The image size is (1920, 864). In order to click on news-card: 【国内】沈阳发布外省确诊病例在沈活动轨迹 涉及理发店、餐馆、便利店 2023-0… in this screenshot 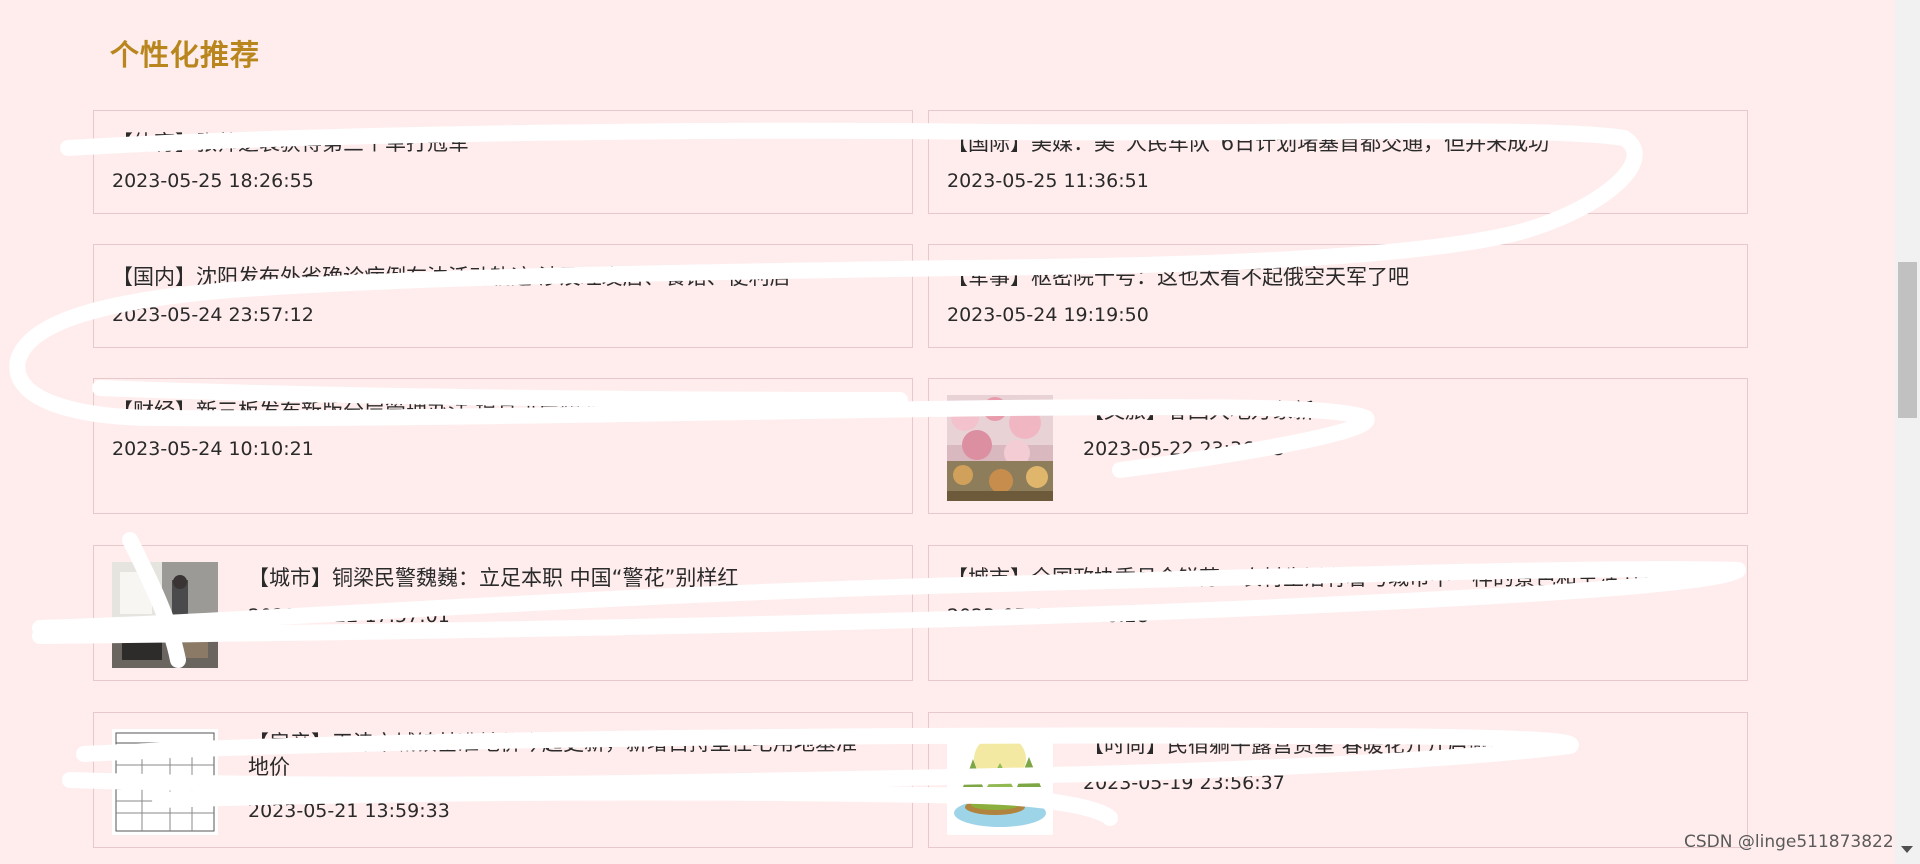, I will do `click(503, 296)`.